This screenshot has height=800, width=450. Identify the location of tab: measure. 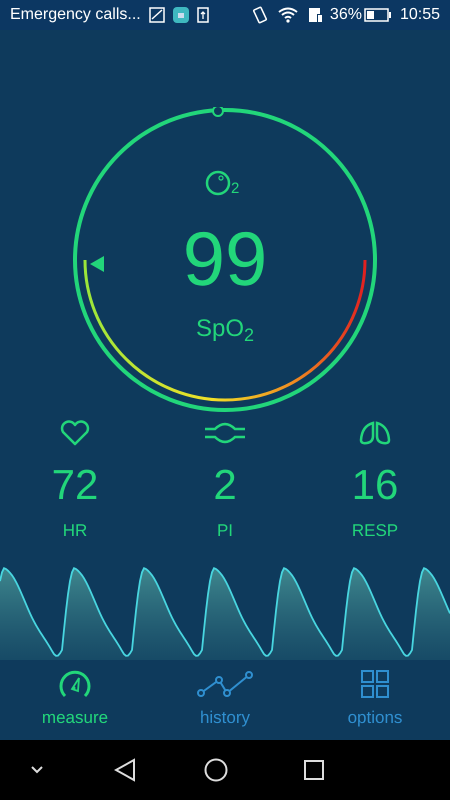
(75, 700).